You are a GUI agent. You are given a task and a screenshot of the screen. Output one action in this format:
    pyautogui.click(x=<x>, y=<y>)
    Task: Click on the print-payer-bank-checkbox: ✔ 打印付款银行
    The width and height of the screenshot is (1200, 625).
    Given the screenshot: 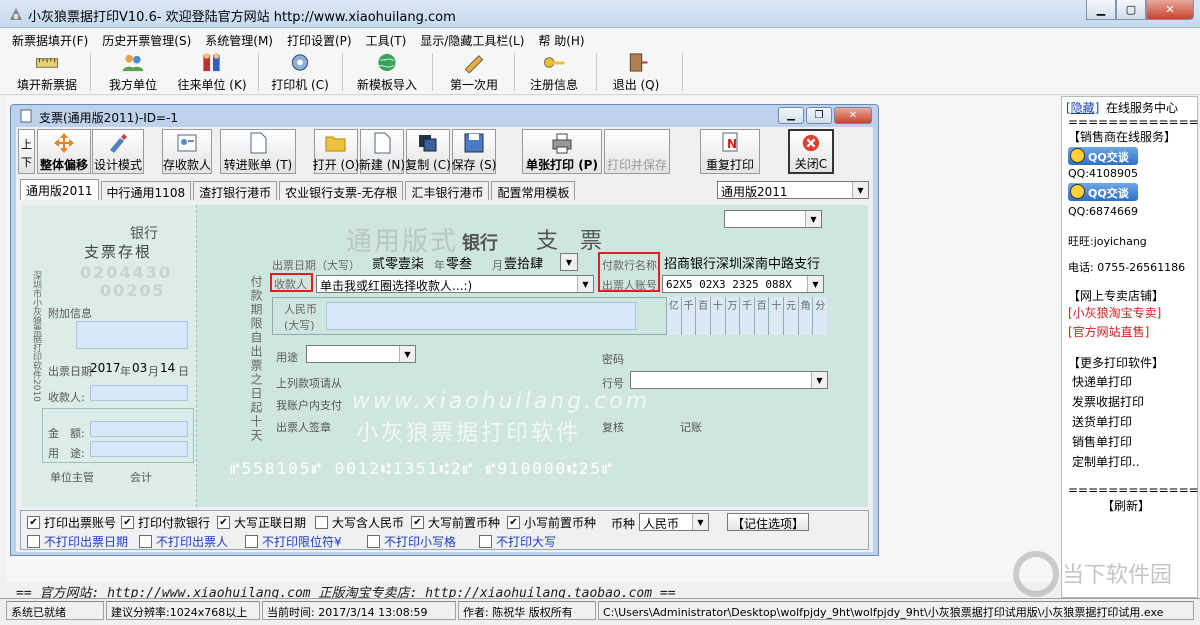 What is the action you would take?
    pyautogui.click(x=165, y=522)
    